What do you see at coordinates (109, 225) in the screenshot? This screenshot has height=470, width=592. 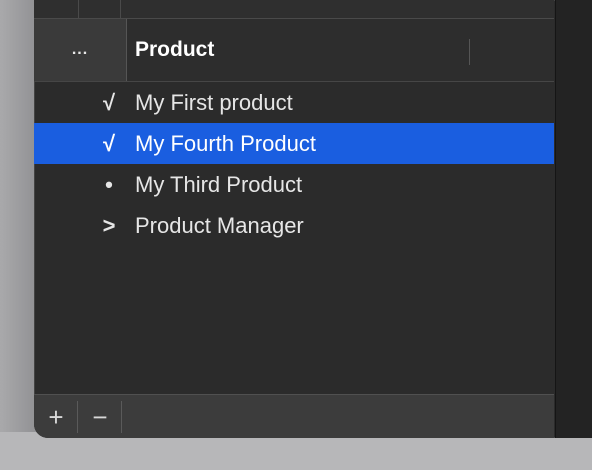 I see `chevron-right-icon: >` at bounding box center [109, 225].